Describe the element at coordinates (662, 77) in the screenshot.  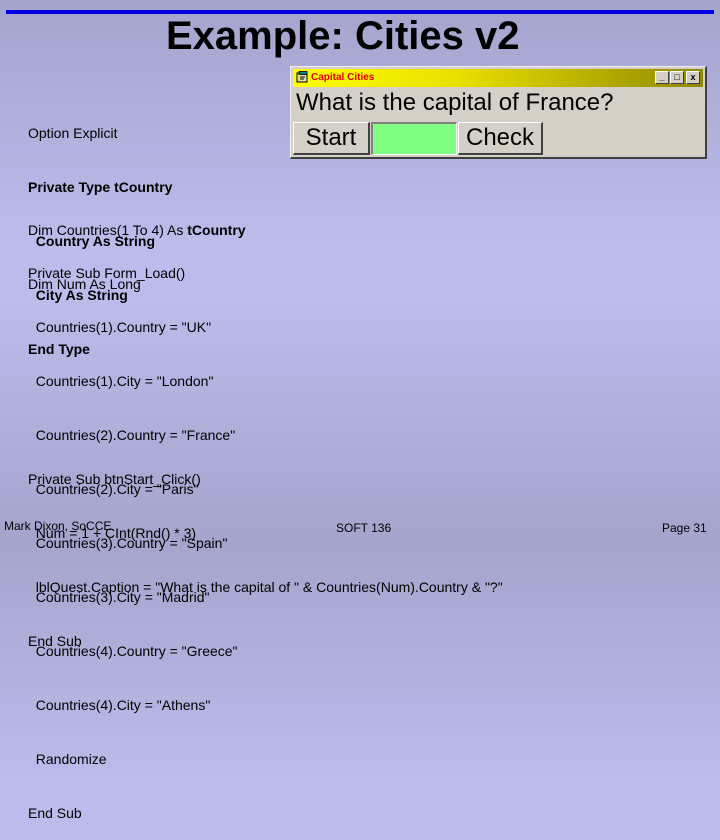
I see `minimize-button: _` at that location.